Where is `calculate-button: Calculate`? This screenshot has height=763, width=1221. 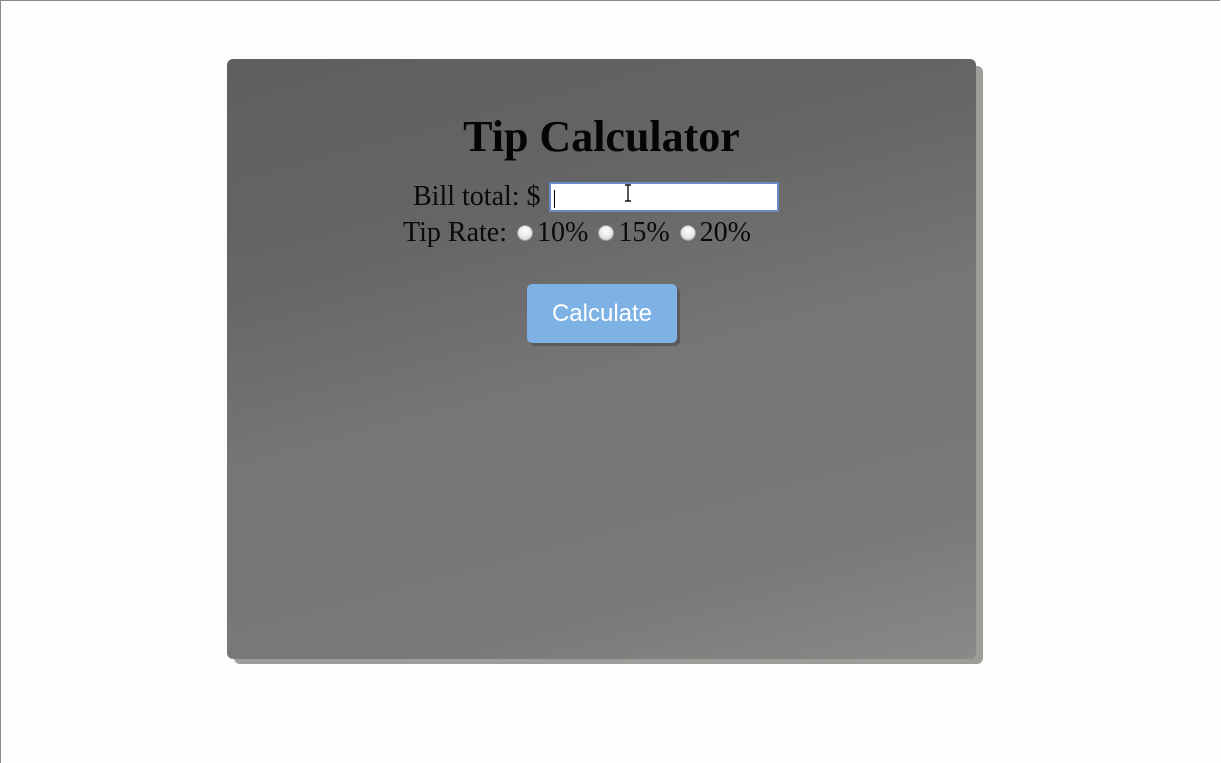
calculate-button: Calculate is located at coordinates (602, 313).